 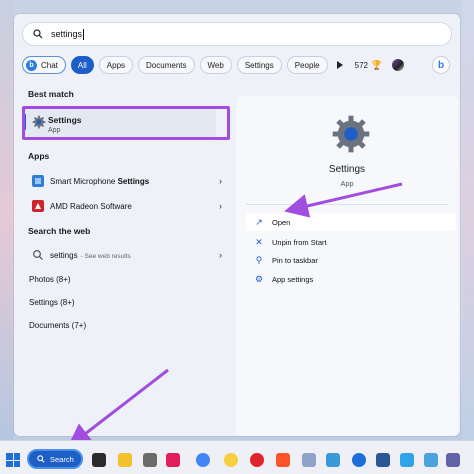 I want to click on apps-header: Apps, so click(x=39, y=156).